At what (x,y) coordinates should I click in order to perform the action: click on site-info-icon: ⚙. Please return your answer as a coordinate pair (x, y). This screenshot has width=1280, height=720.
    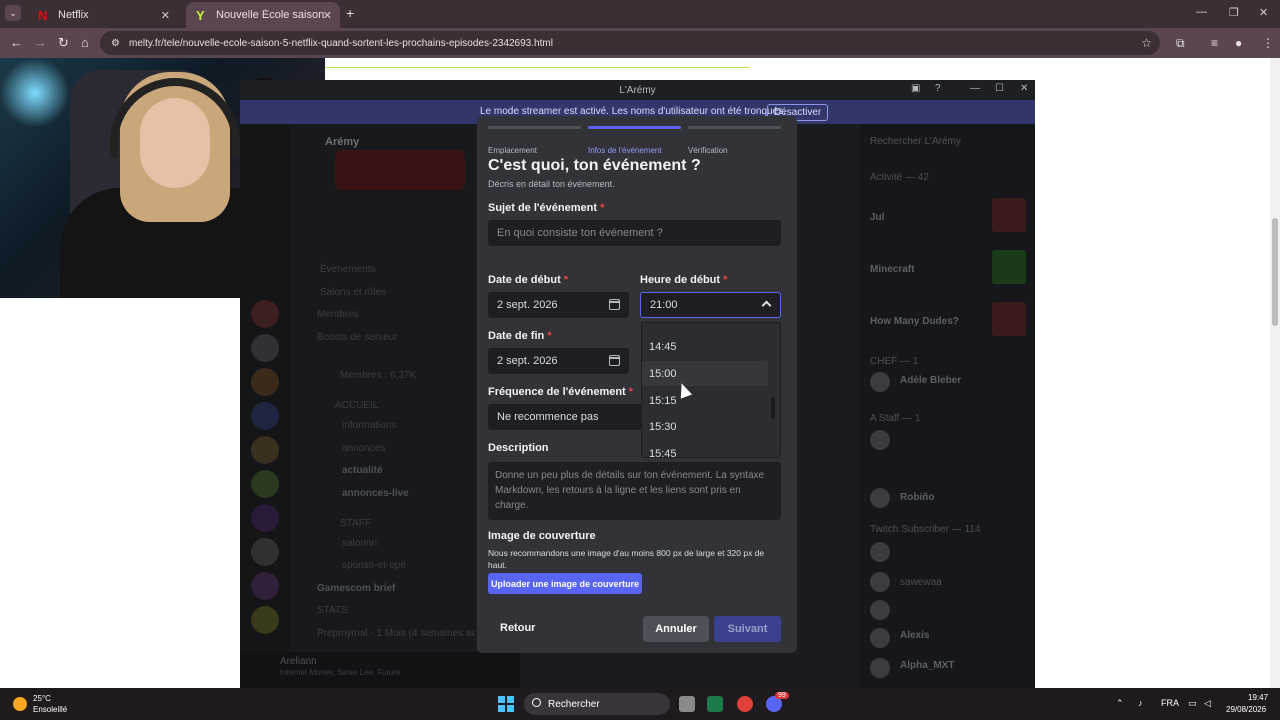
    Looking at the image, I should click on (115, 43).